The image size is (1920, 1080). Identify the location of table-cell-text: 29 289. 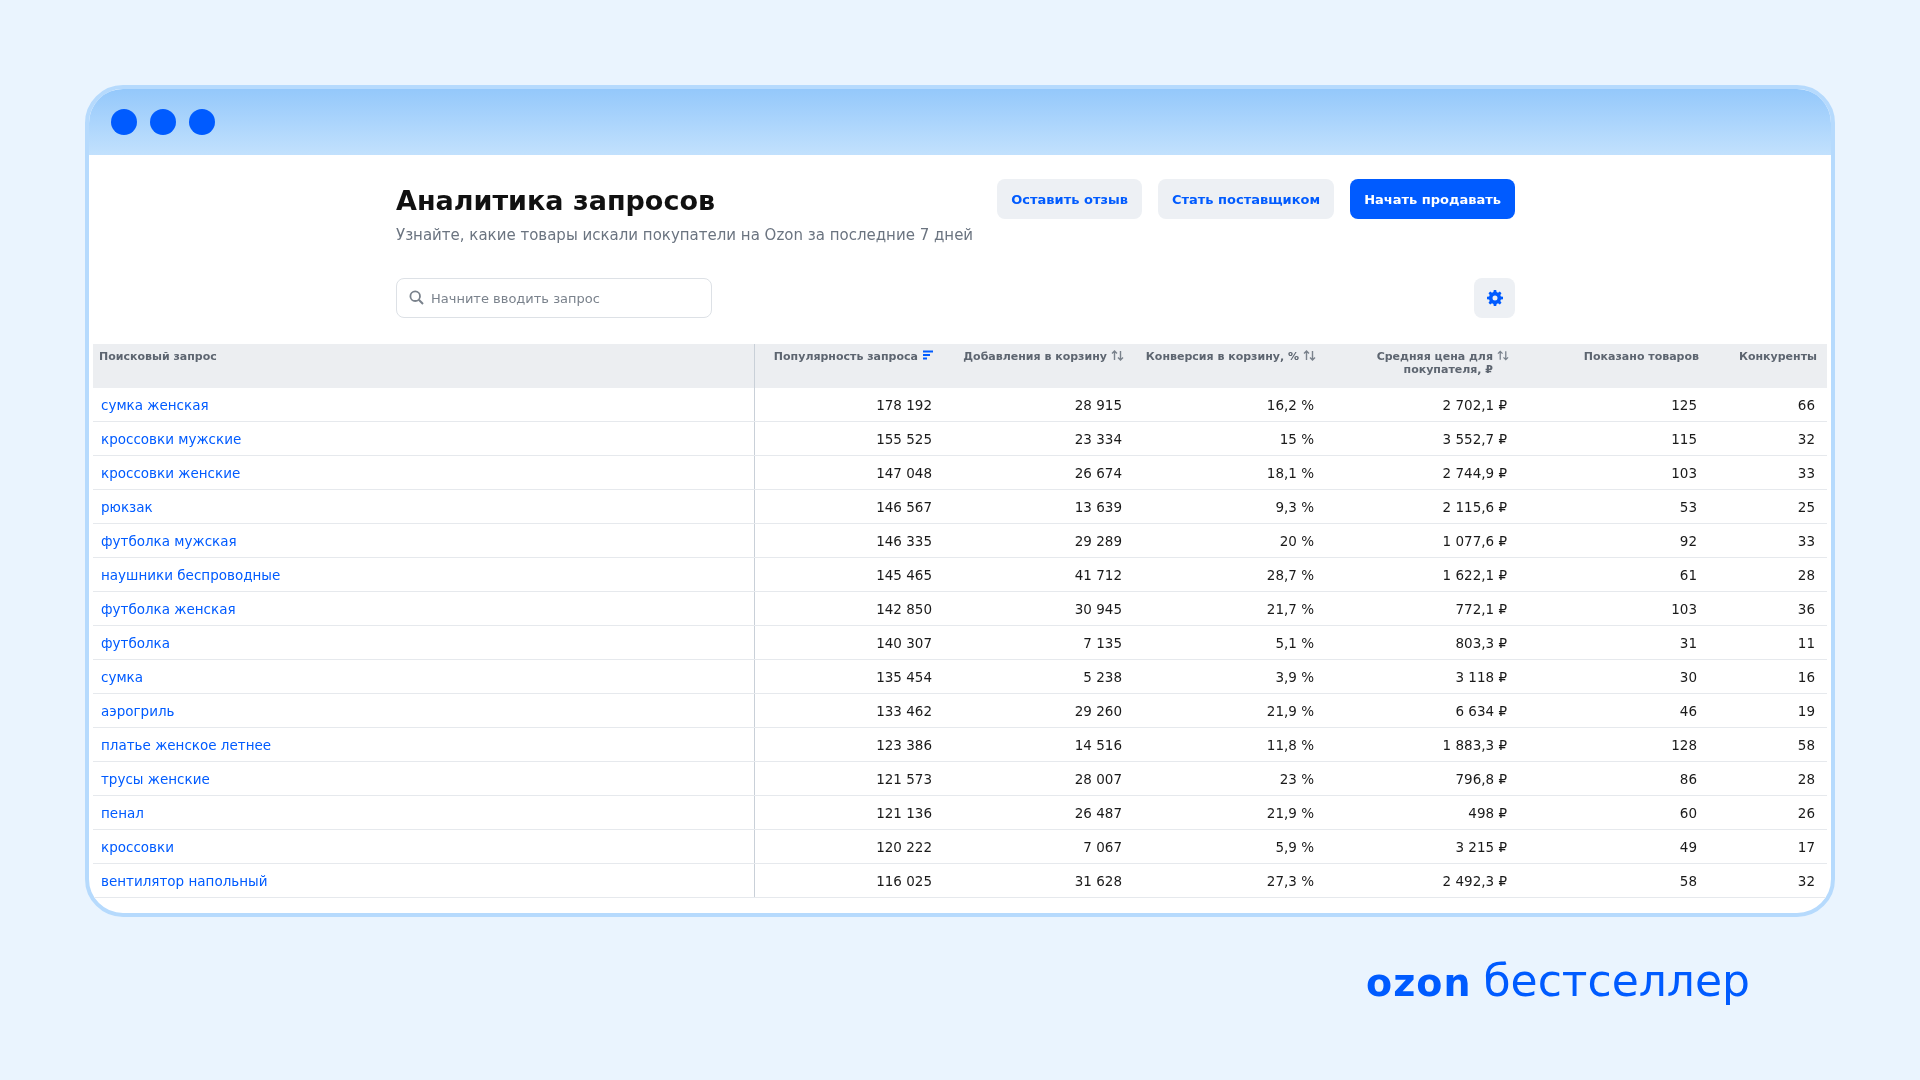
(1098, 541).